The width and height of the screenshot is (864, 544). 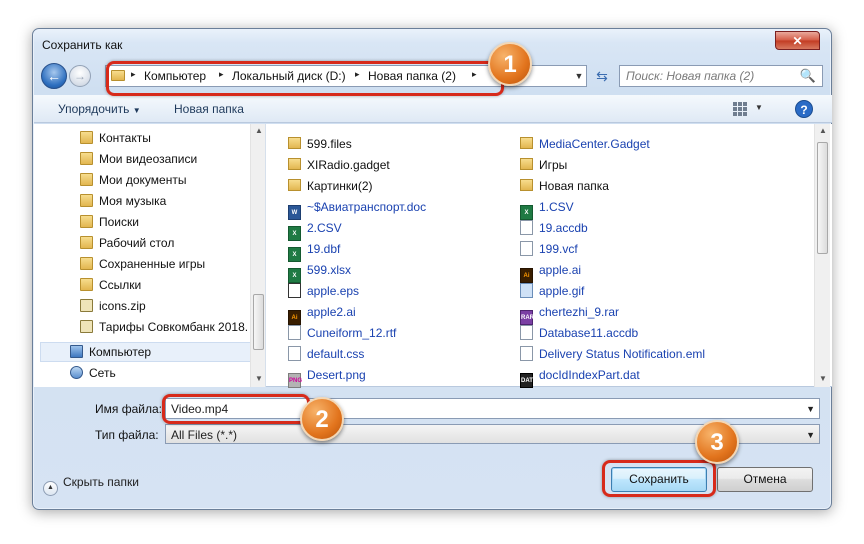 I want to click on hide-folders-button: ▲ Скрыть папки, so click(x=91, y=485).